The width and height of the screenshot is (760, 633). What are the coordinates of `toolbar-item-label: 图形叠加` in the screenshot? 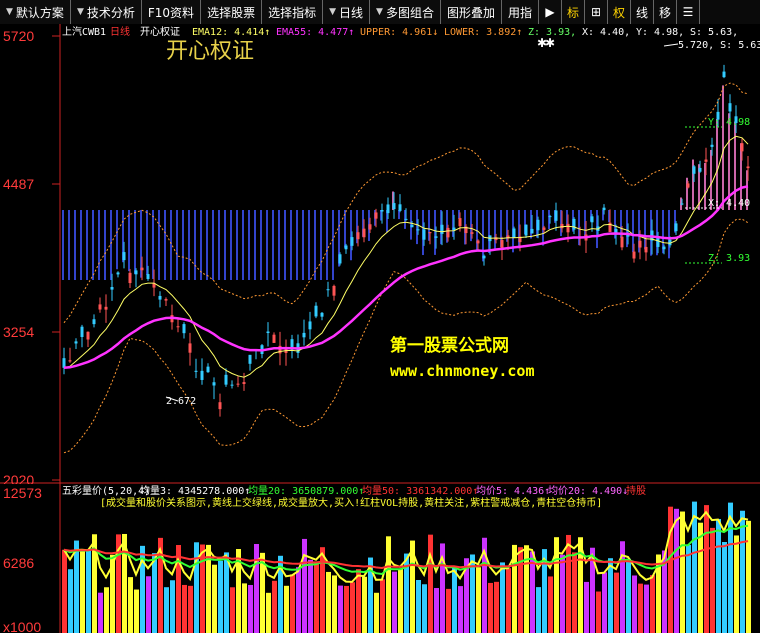 It's located at (470, 12).